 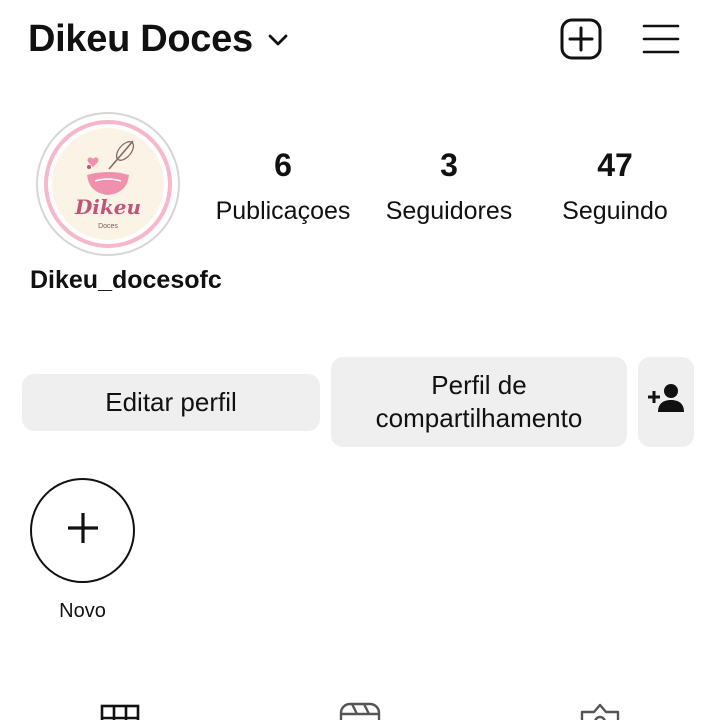 What do you see at coordinates (283, 165) in the screenshot?
I see `stat-value: 6` at bounding box center [283, 165].